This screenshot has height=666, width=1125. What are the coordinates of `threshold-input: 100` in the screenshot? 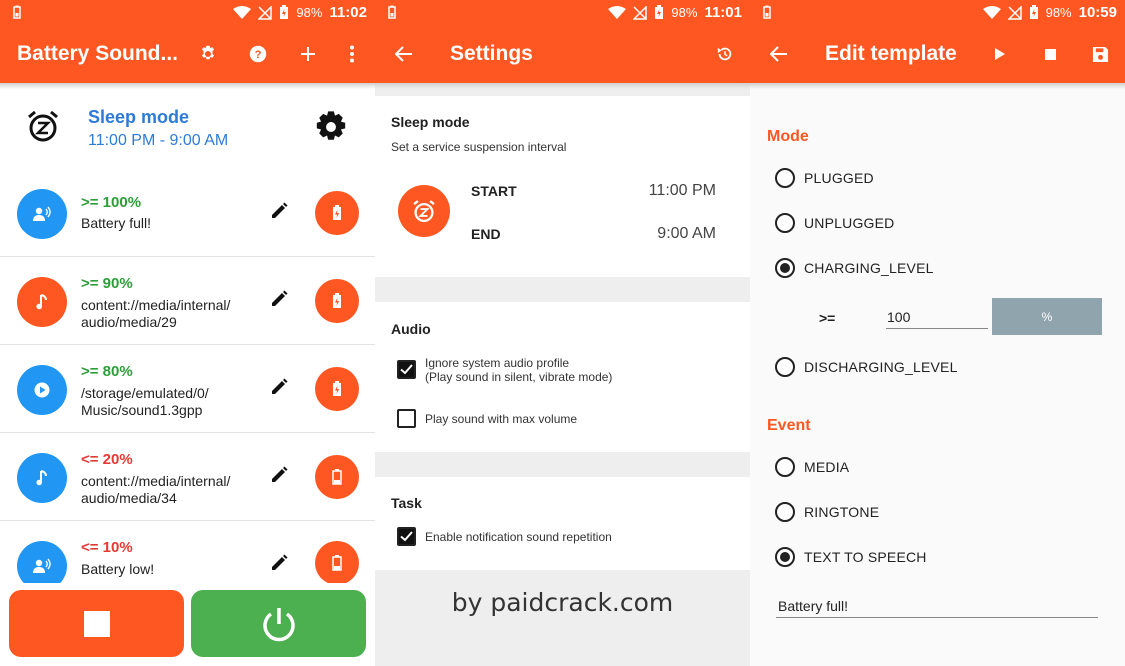 It's located at (937, 317).